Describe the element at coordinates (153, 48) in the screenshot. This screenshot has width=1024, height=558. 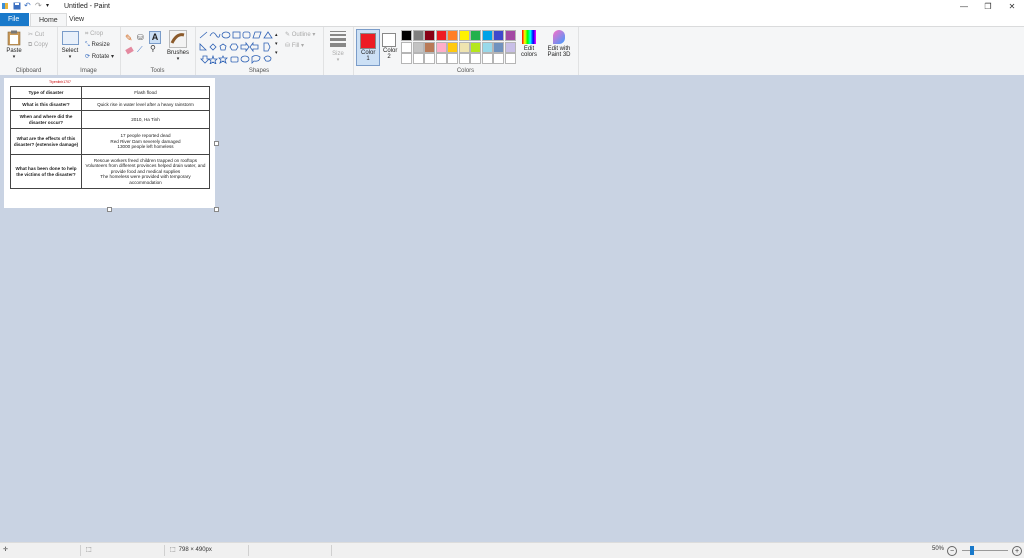
I see `magnifier-icon: ⚲` at that location.